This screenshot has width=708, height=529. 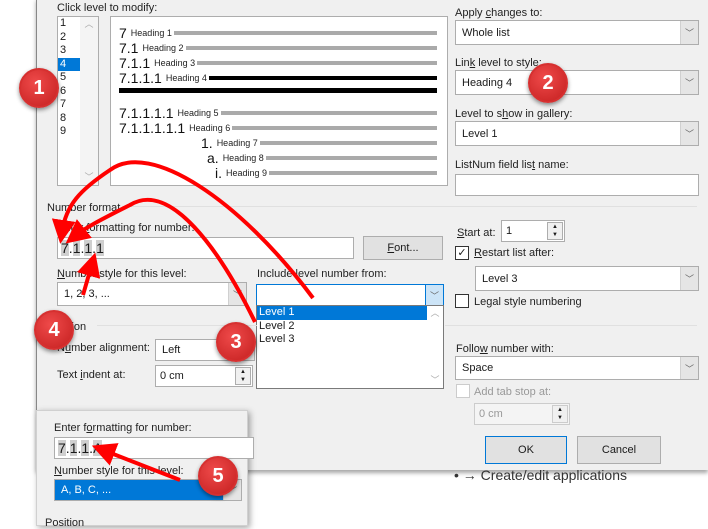 What do you see at coordinates (342, 313) in the screenshot?
I see `dropdown-option: Level 1` at bounding box center [342, 313].